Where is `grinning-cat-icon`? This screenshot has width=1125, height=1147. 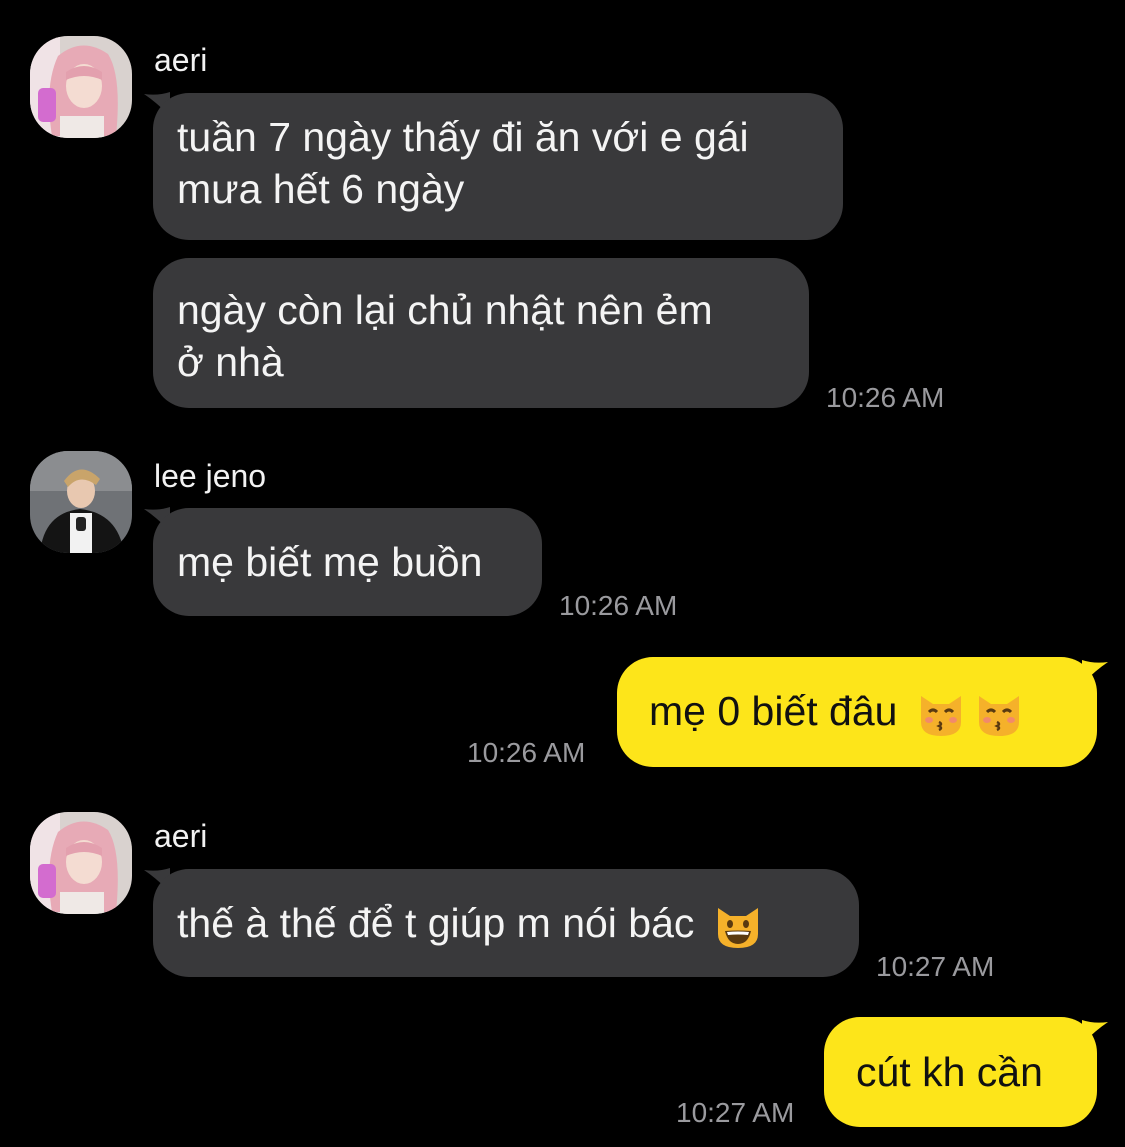 grinning-cat-icon is located at coordinates (737, 928).